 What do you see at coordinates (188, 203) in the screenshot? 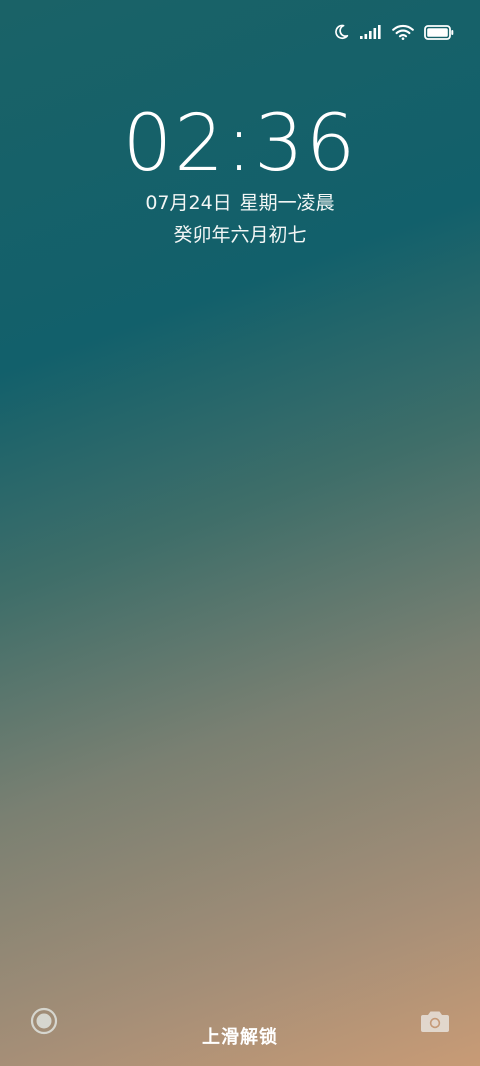
I see `date-text: 07月24日` at bounding box center [188, 203].